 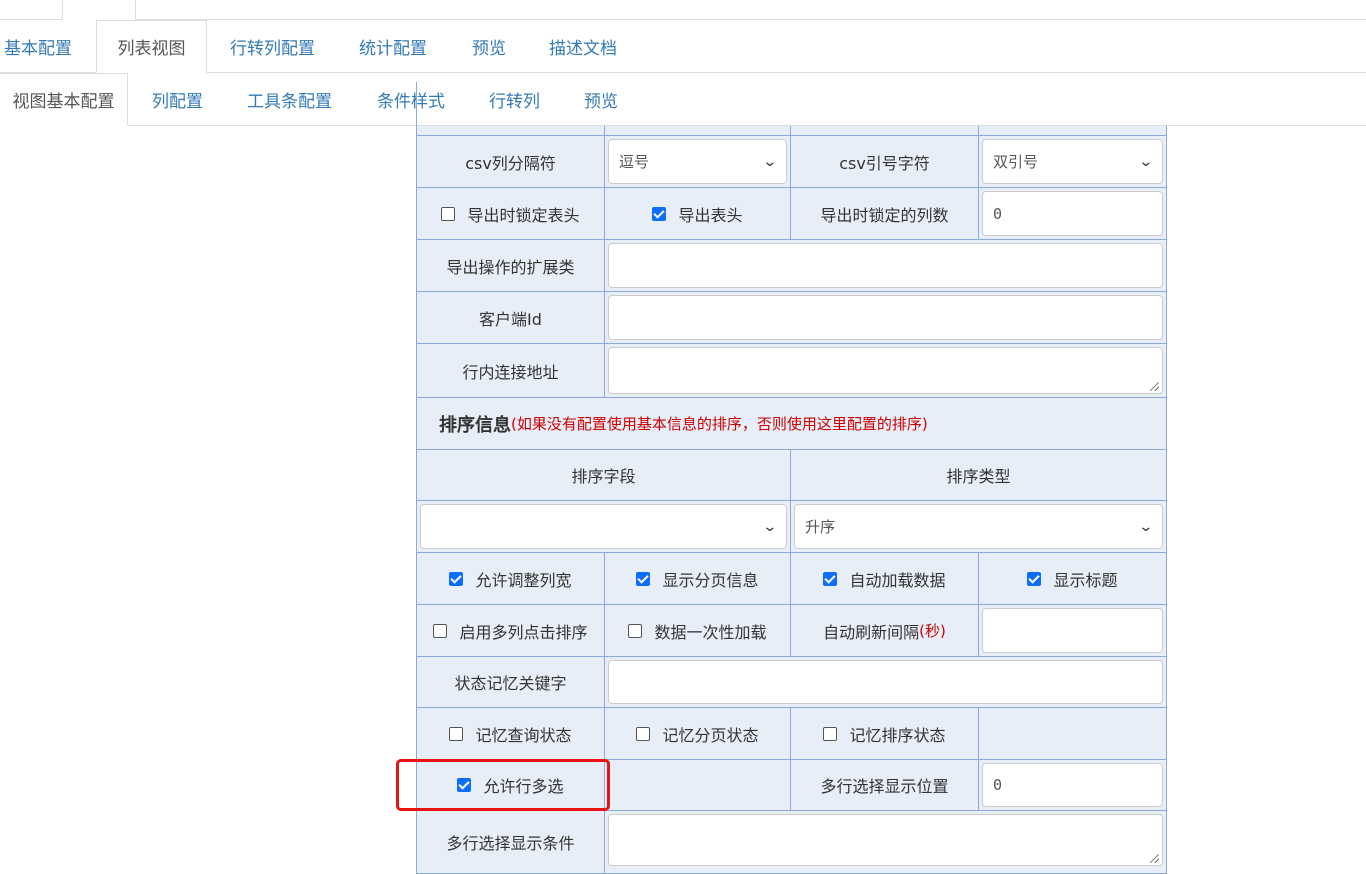 I want to click on export-header-checkbox, so click(x=659, y=213).